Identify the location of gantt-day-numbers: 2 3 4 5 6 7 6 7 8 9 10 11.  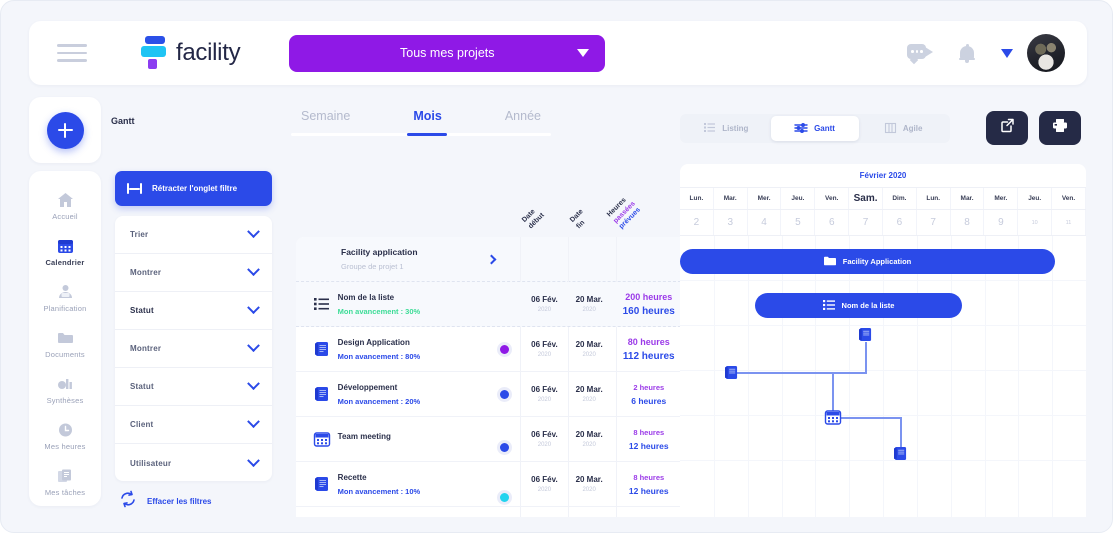
(883, 223).